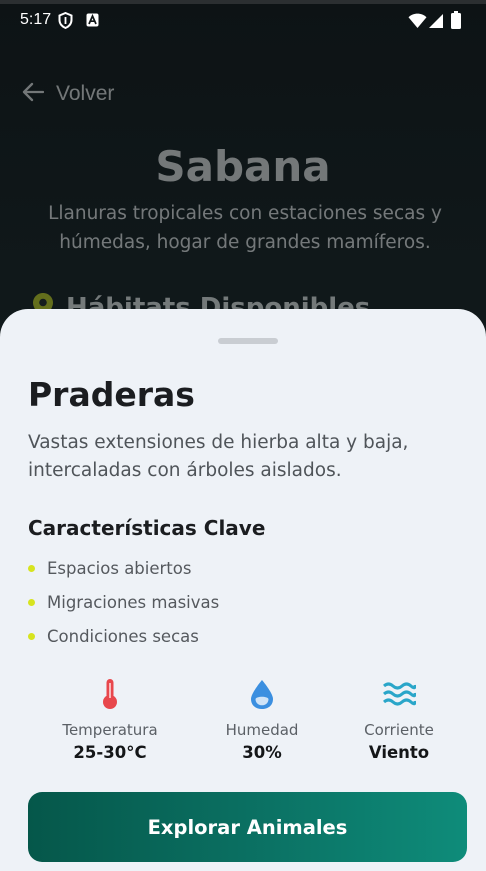 The height and width of the screenshot is (871, 486). Describe the element at coordinates (262, 730) in the screenshot. I see `stat-label: Humedad` at that location.